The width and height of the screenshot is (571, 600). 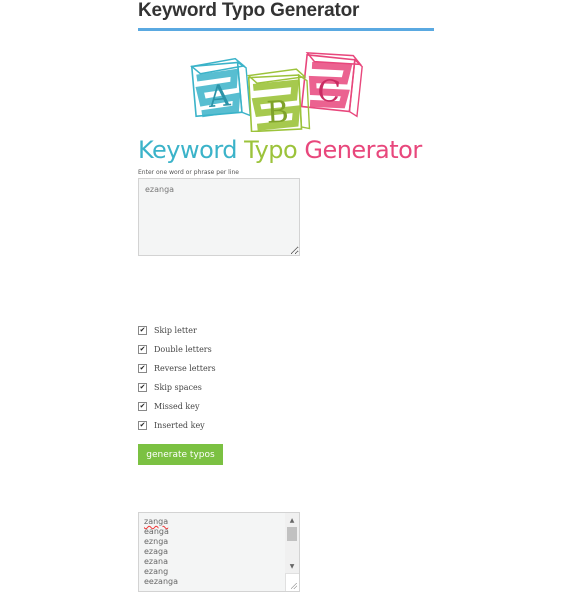 I want to click on logo-word-keyword: Keyword, so click(x=188, y=150).